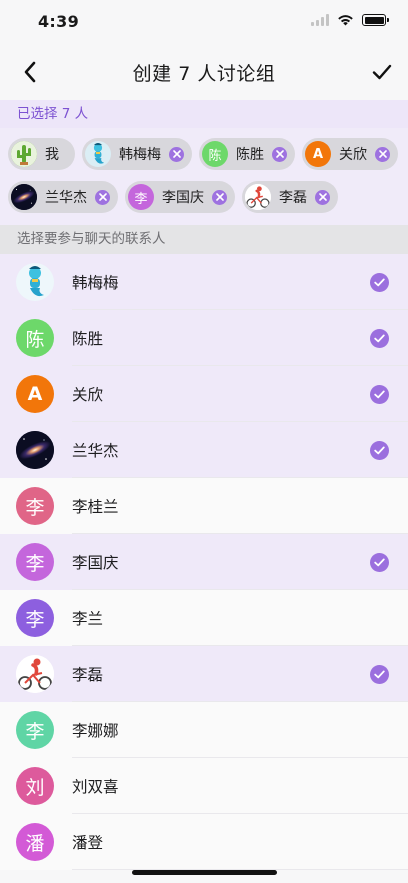 This screenshot has height=883, width=408. I want to click on contact-row: 韩梅梅, so click(204, 282).